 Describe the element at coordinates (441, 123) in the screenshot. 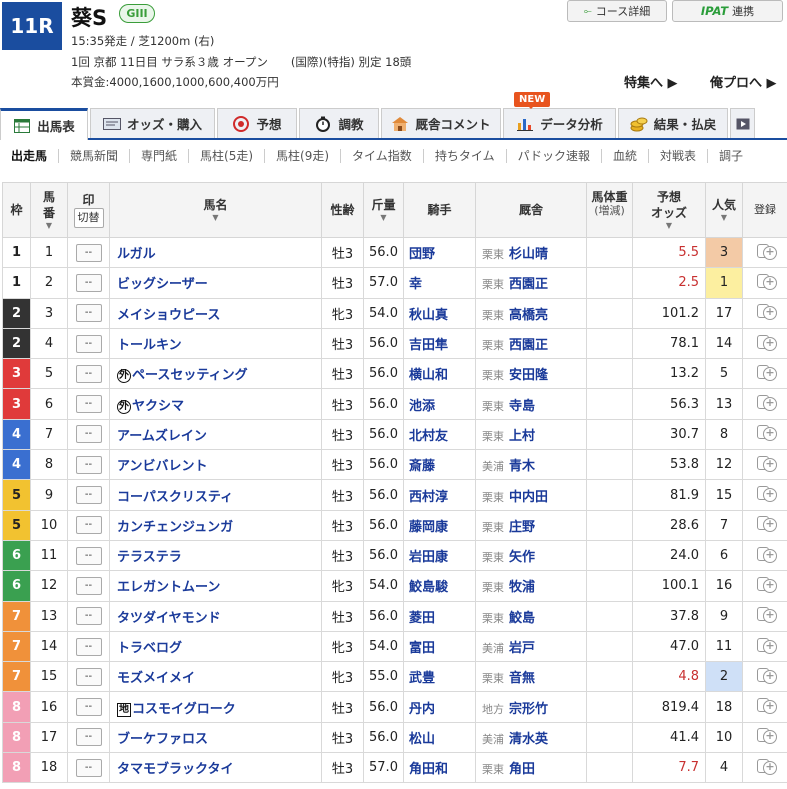

I see `tab-kyusha-comment: 厩舎コメント` at that location.